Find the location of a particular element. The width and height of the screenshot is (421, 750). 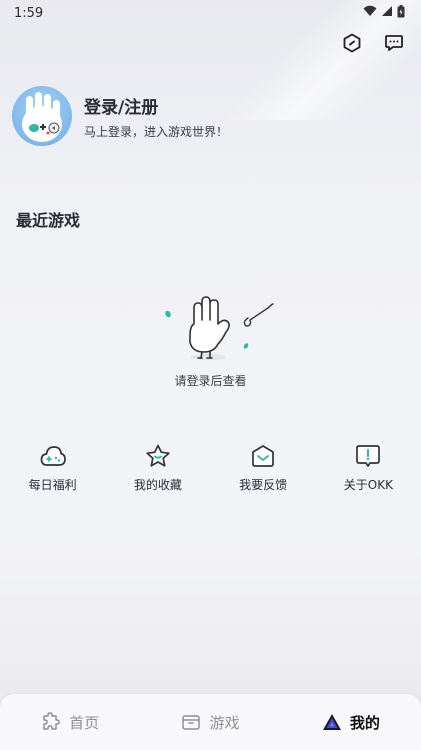

tab-home: 首页 is located at coordinates (70, 722).